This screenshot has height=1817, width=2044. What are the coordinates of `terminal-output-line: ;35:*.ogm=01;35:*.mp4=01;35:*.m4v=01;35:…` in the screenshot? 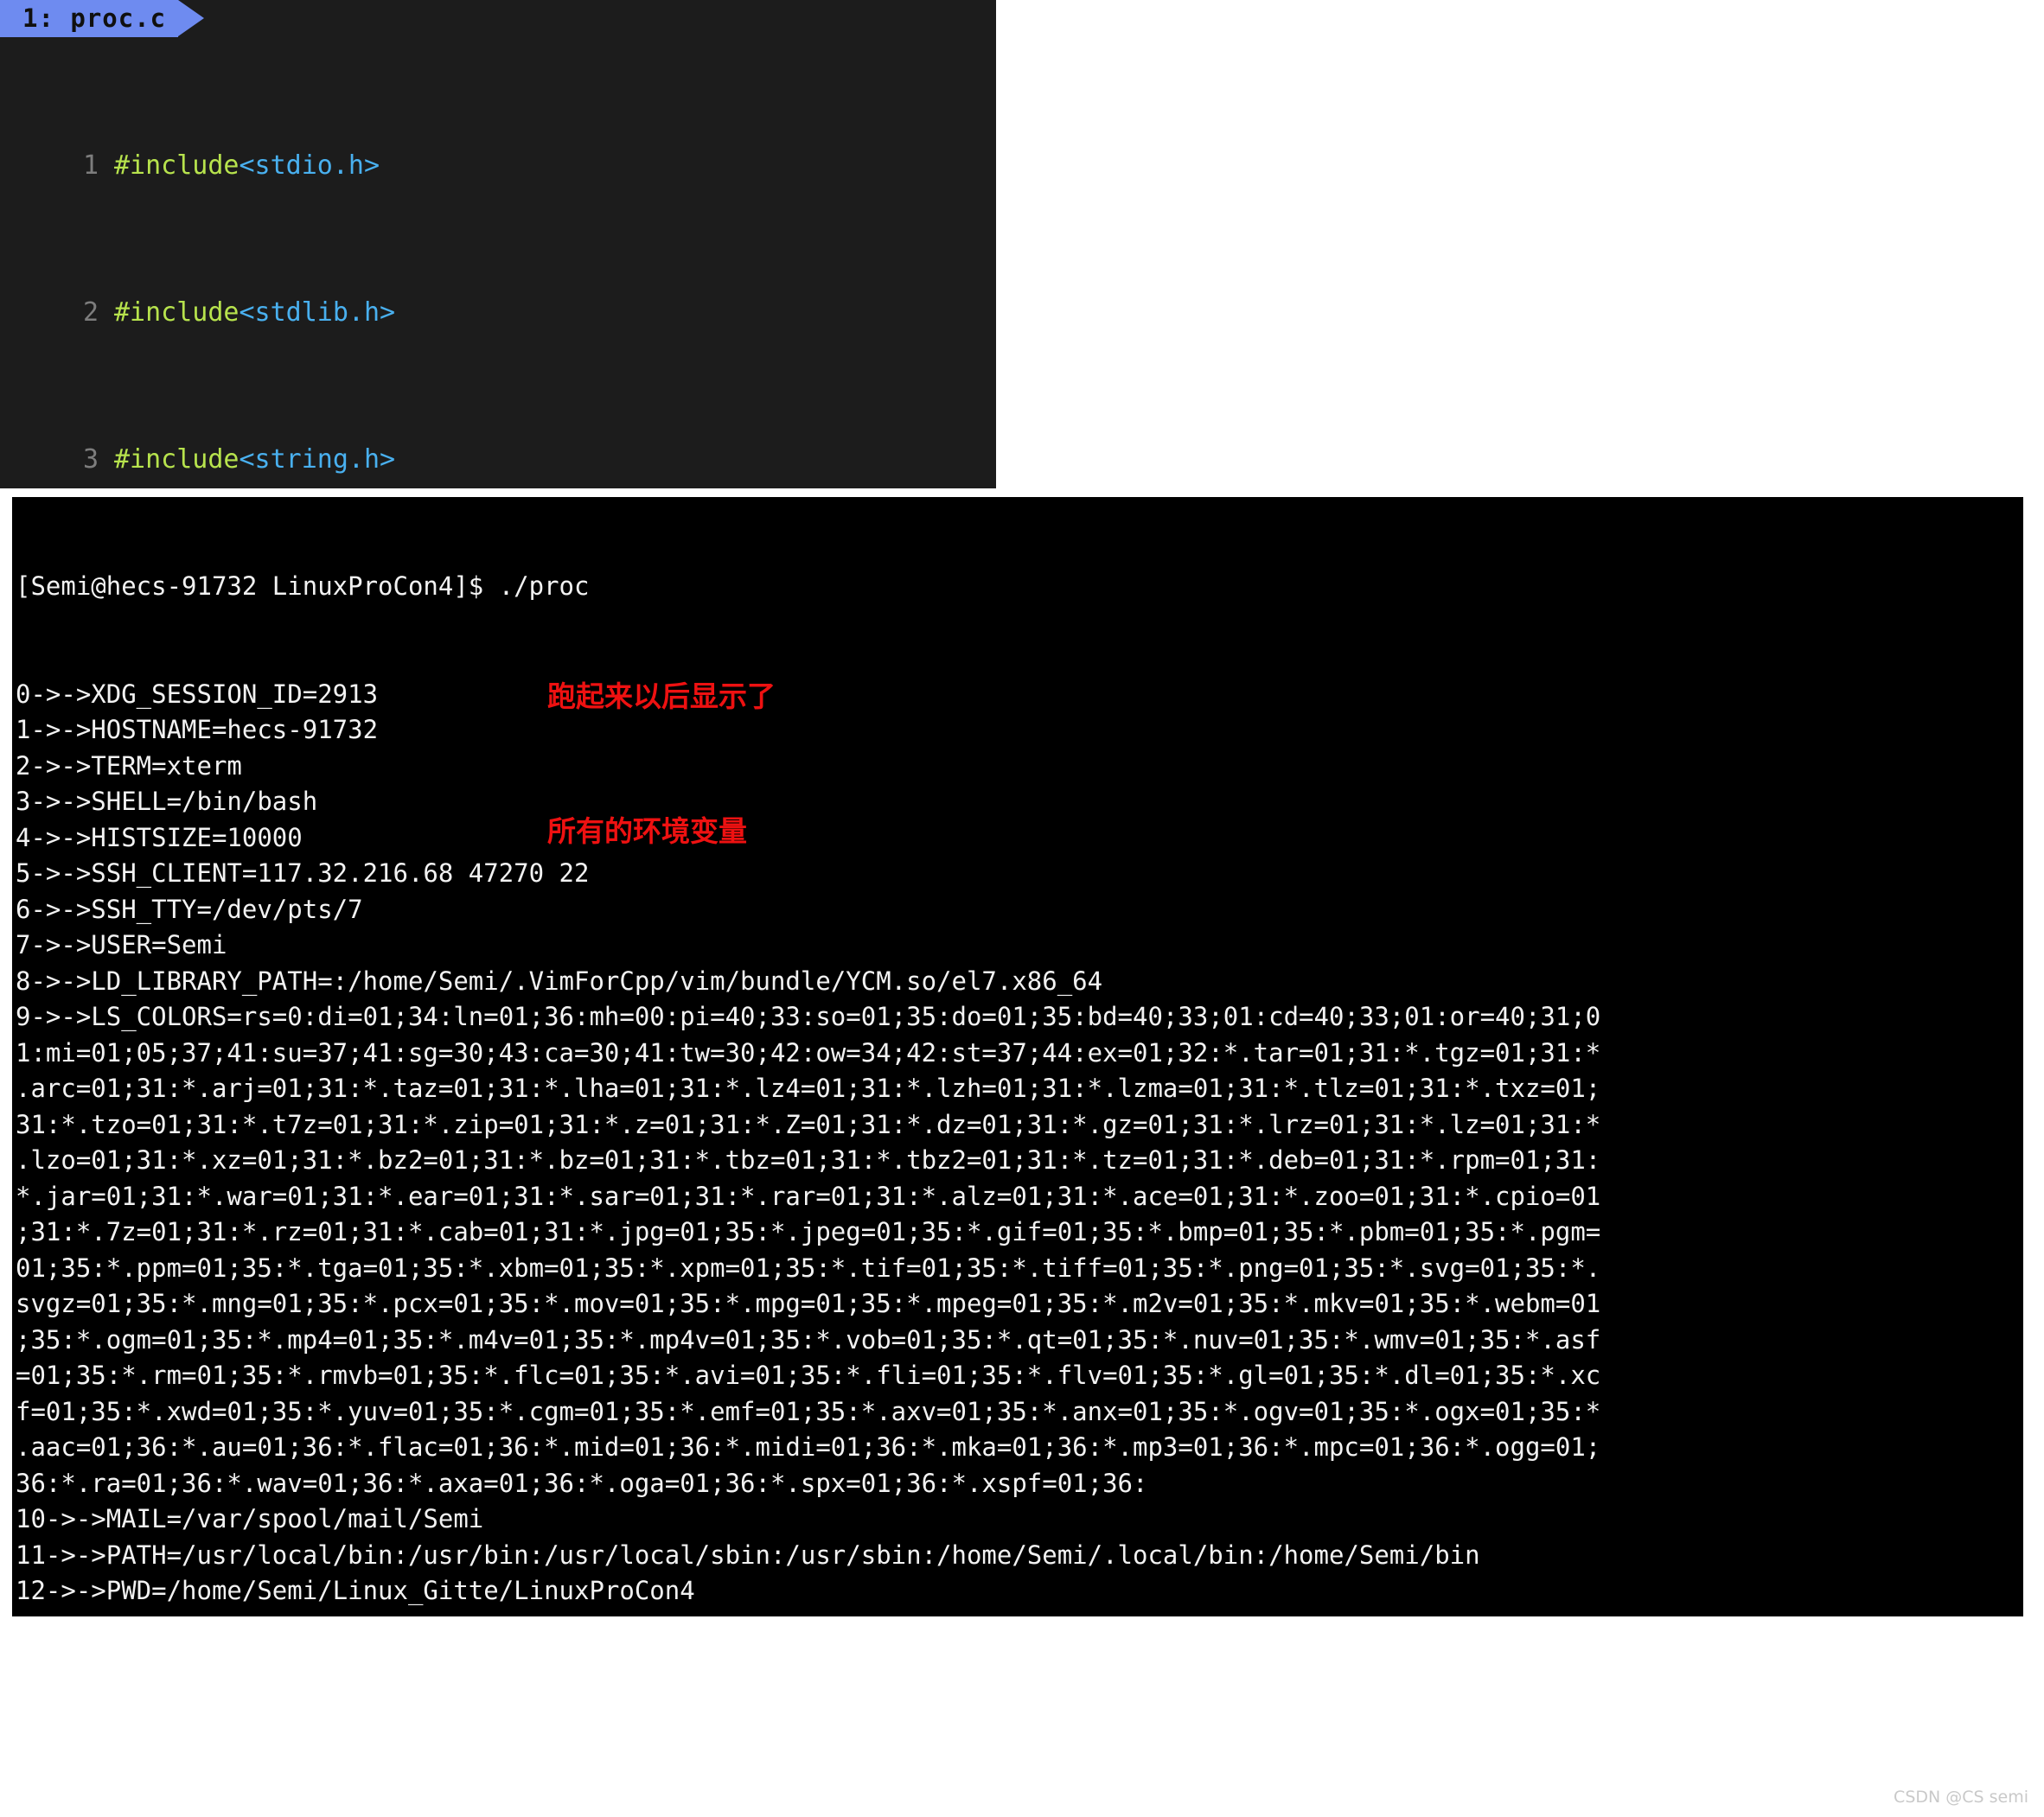 It's located at (808, 1339).